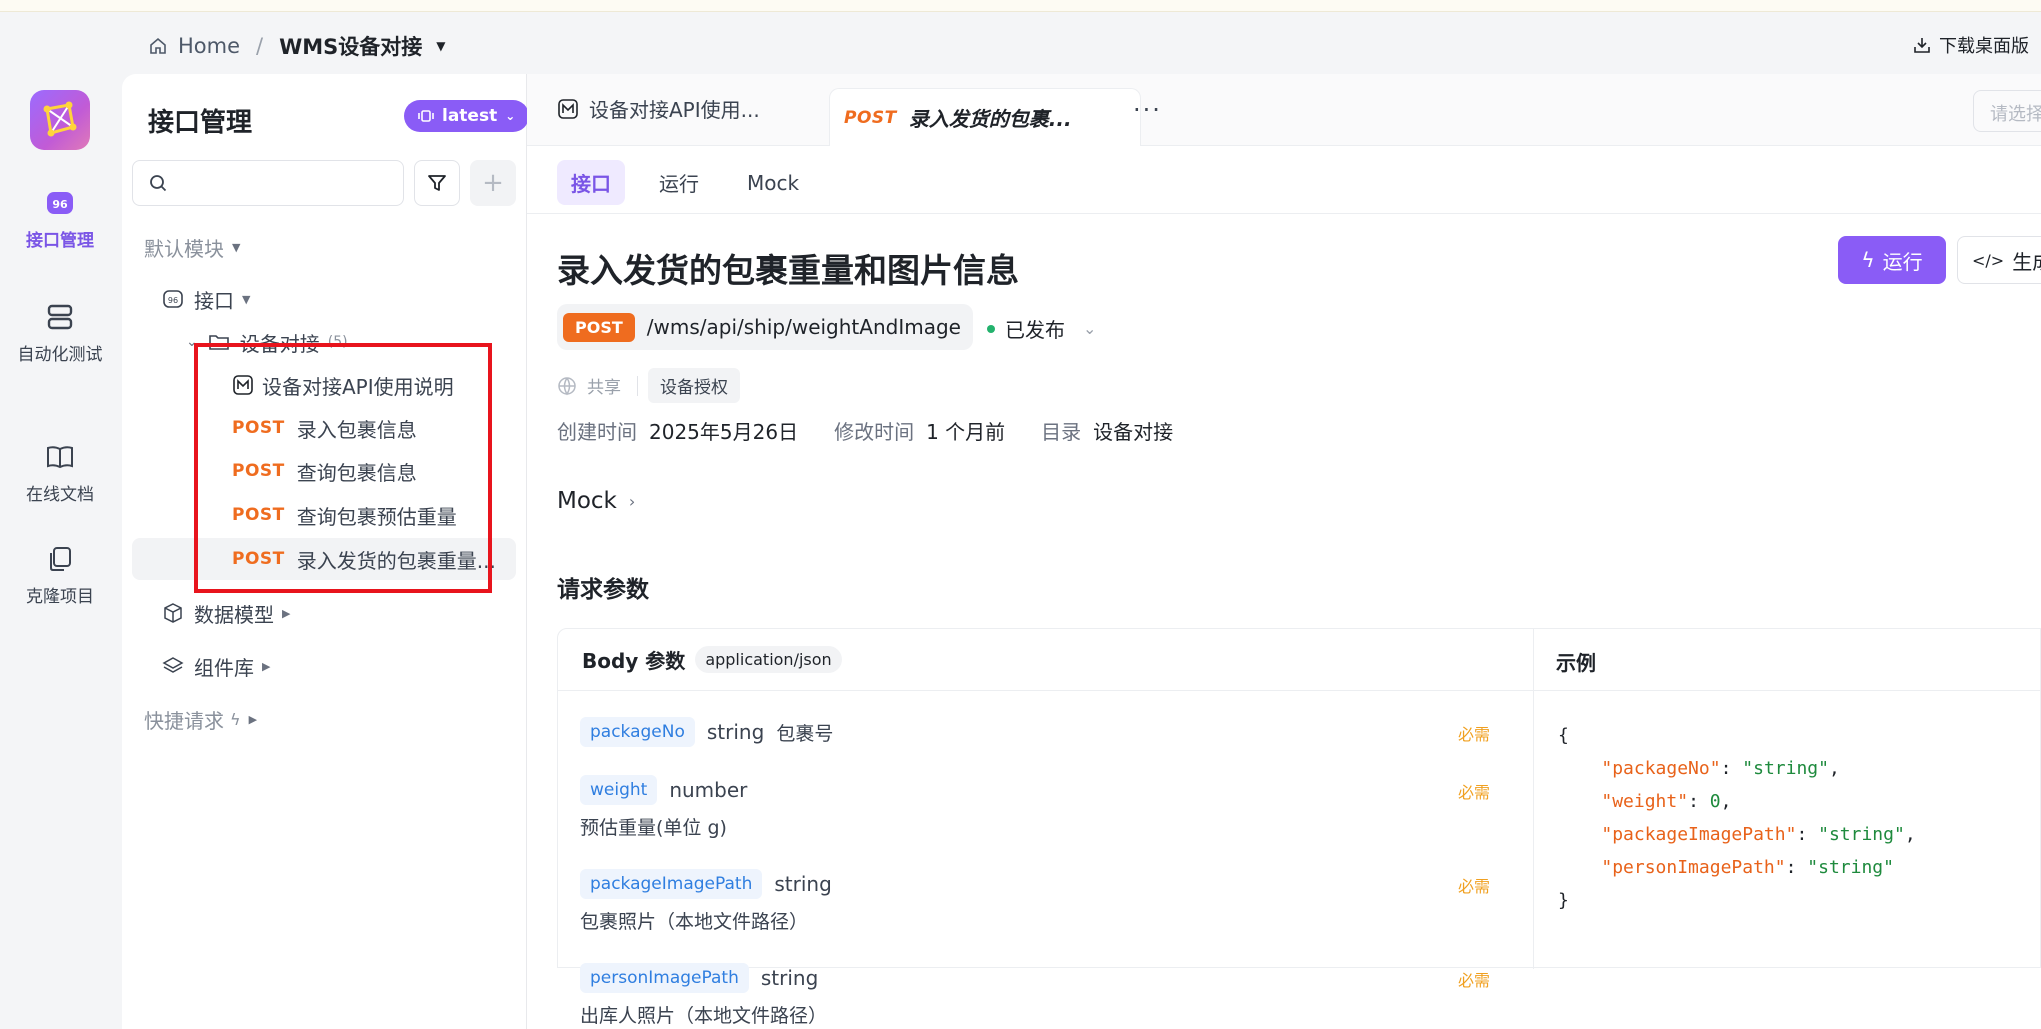 Image resolution: width=2041 pixels, height=1029 pixels. Describe the element at coordinates (1041, 328) in the screenshot. I see `status-selector: 已发布 ⌄` at that location.